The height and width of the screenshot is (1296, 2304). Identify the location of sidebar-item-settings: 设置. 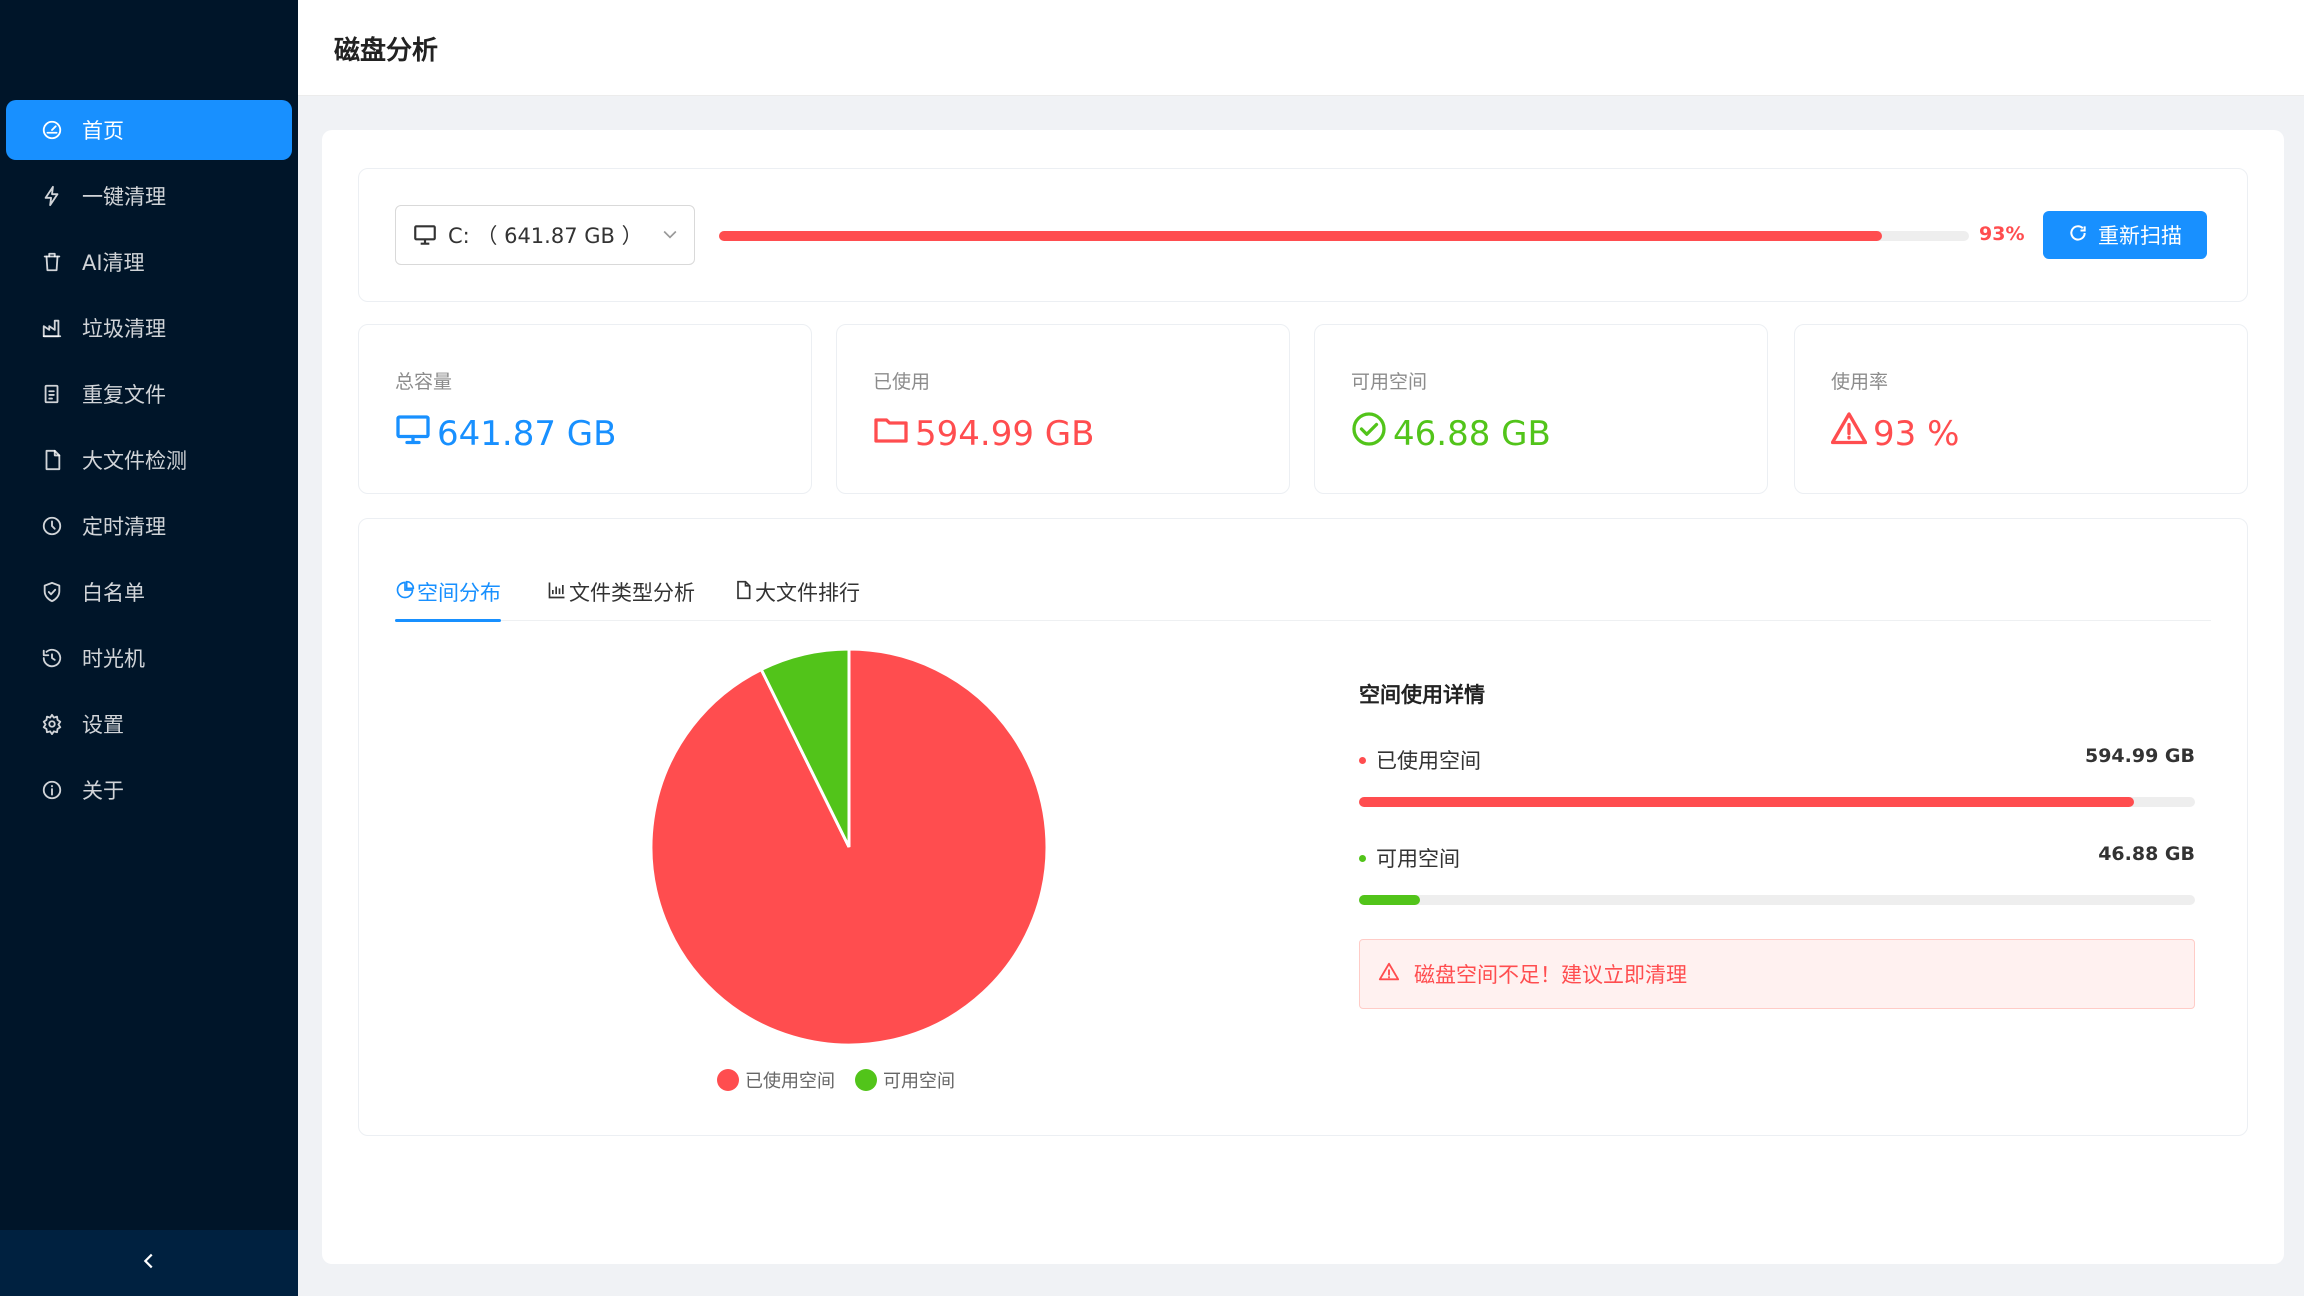
(149, 724).